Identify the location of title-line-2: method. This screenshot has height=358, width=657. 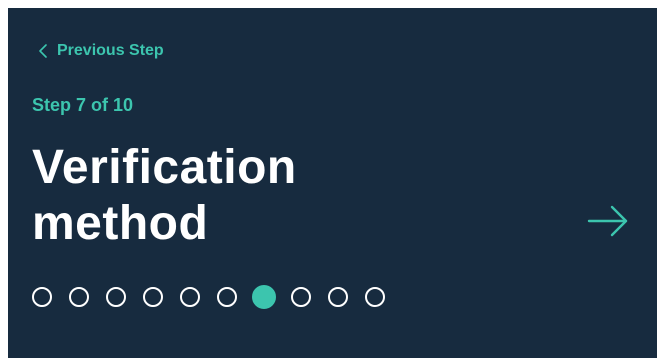
(120, 223).